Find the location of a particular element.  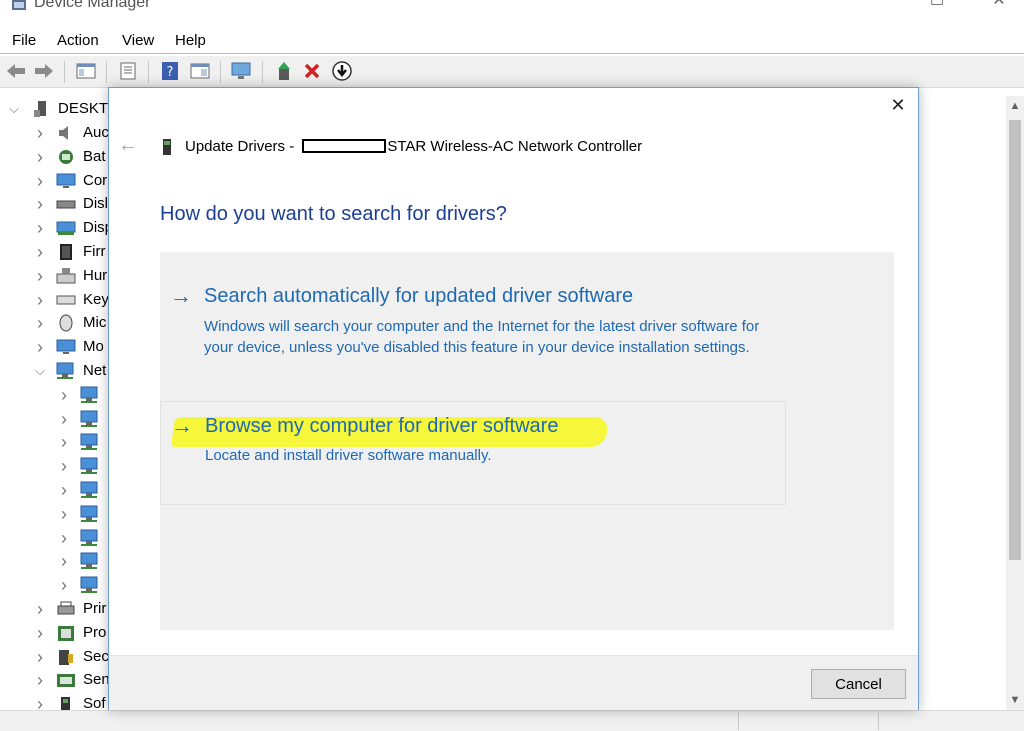

close-window-button: ✕ is located at coordinates (999, 7).